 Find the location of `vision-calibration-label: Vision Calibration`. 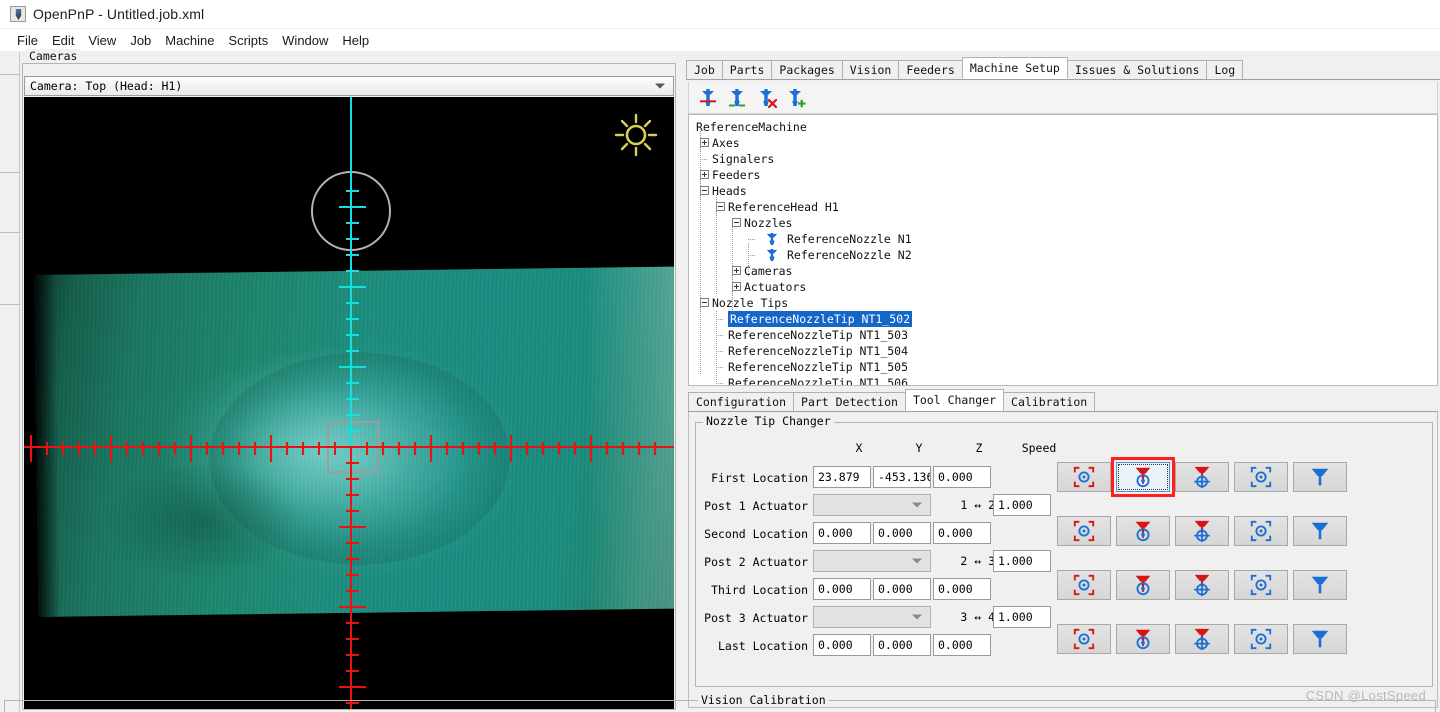

vision-calibration-label: Vision Calibration is located at coordinates (763, 700).